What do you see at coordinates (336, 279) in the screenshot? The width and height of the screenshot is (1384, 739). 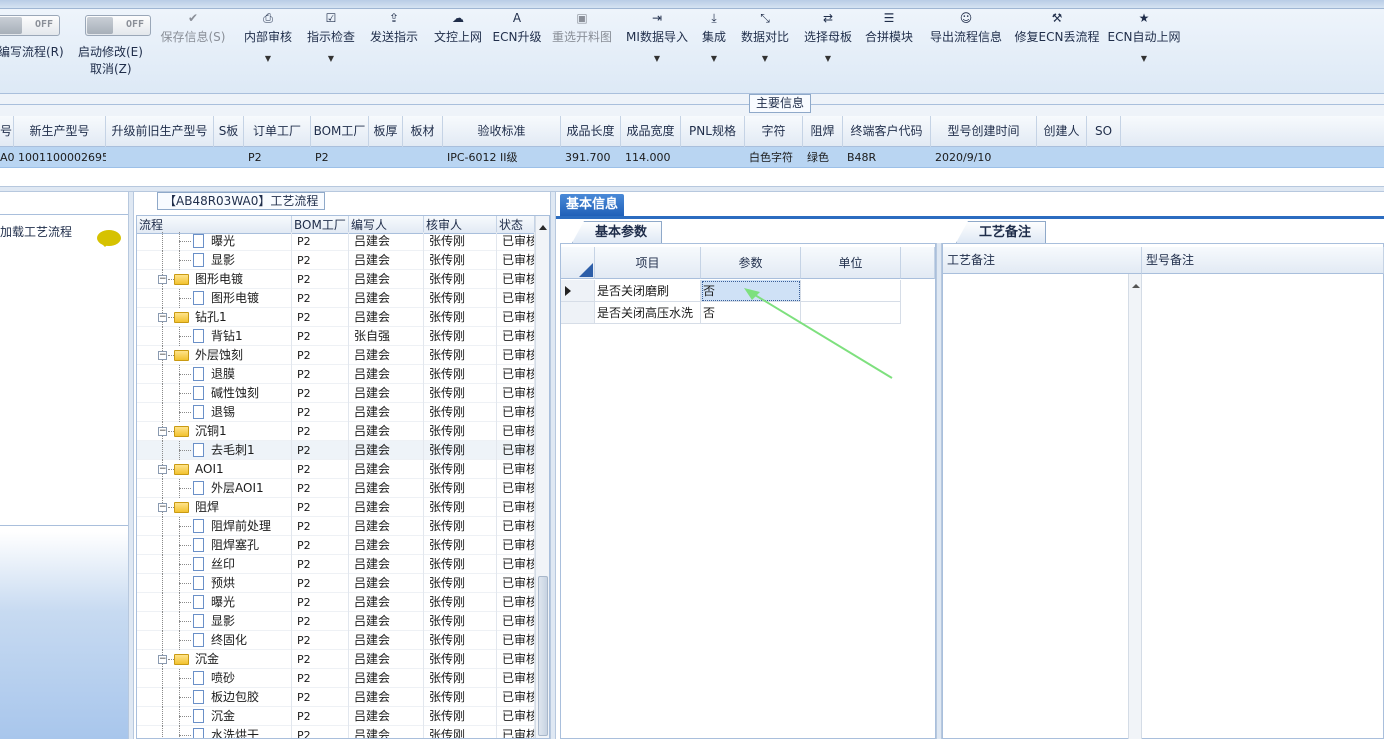 I see `flow-tree-row: − 图形电镀 P2 吕建会 张传刚 已审核` at bounding box center [336, 279].